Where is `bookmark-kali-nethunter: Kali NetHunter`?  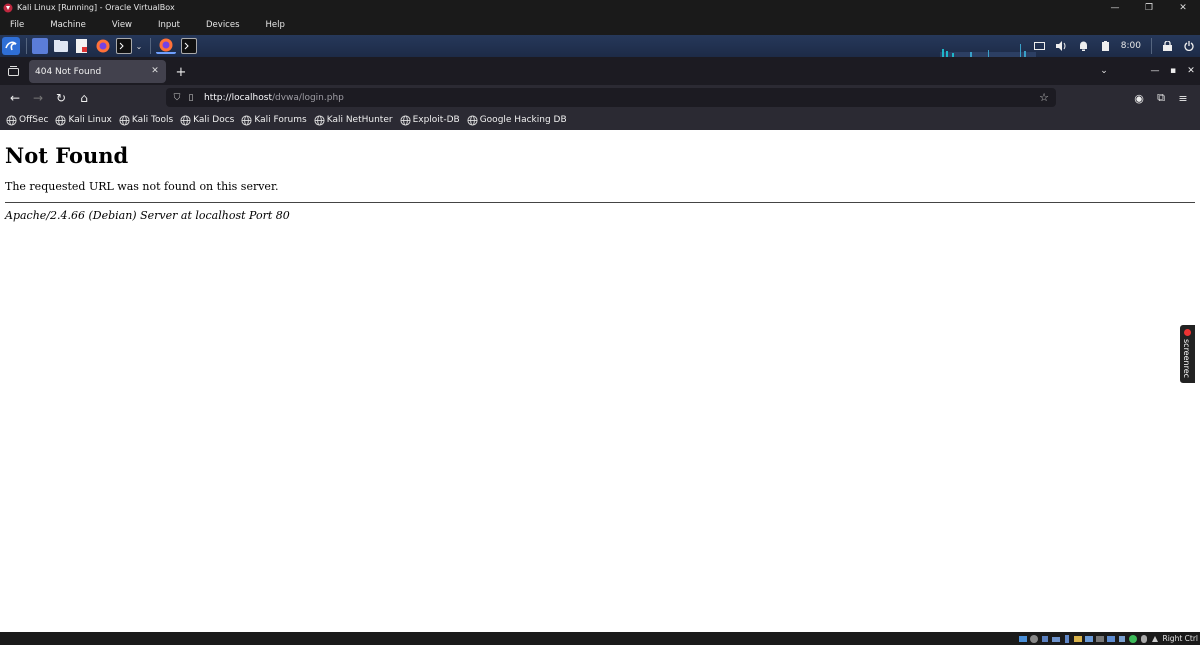 bookmark-kali-nethunter: Kali NetHunter is located at coordinates (353, 120).